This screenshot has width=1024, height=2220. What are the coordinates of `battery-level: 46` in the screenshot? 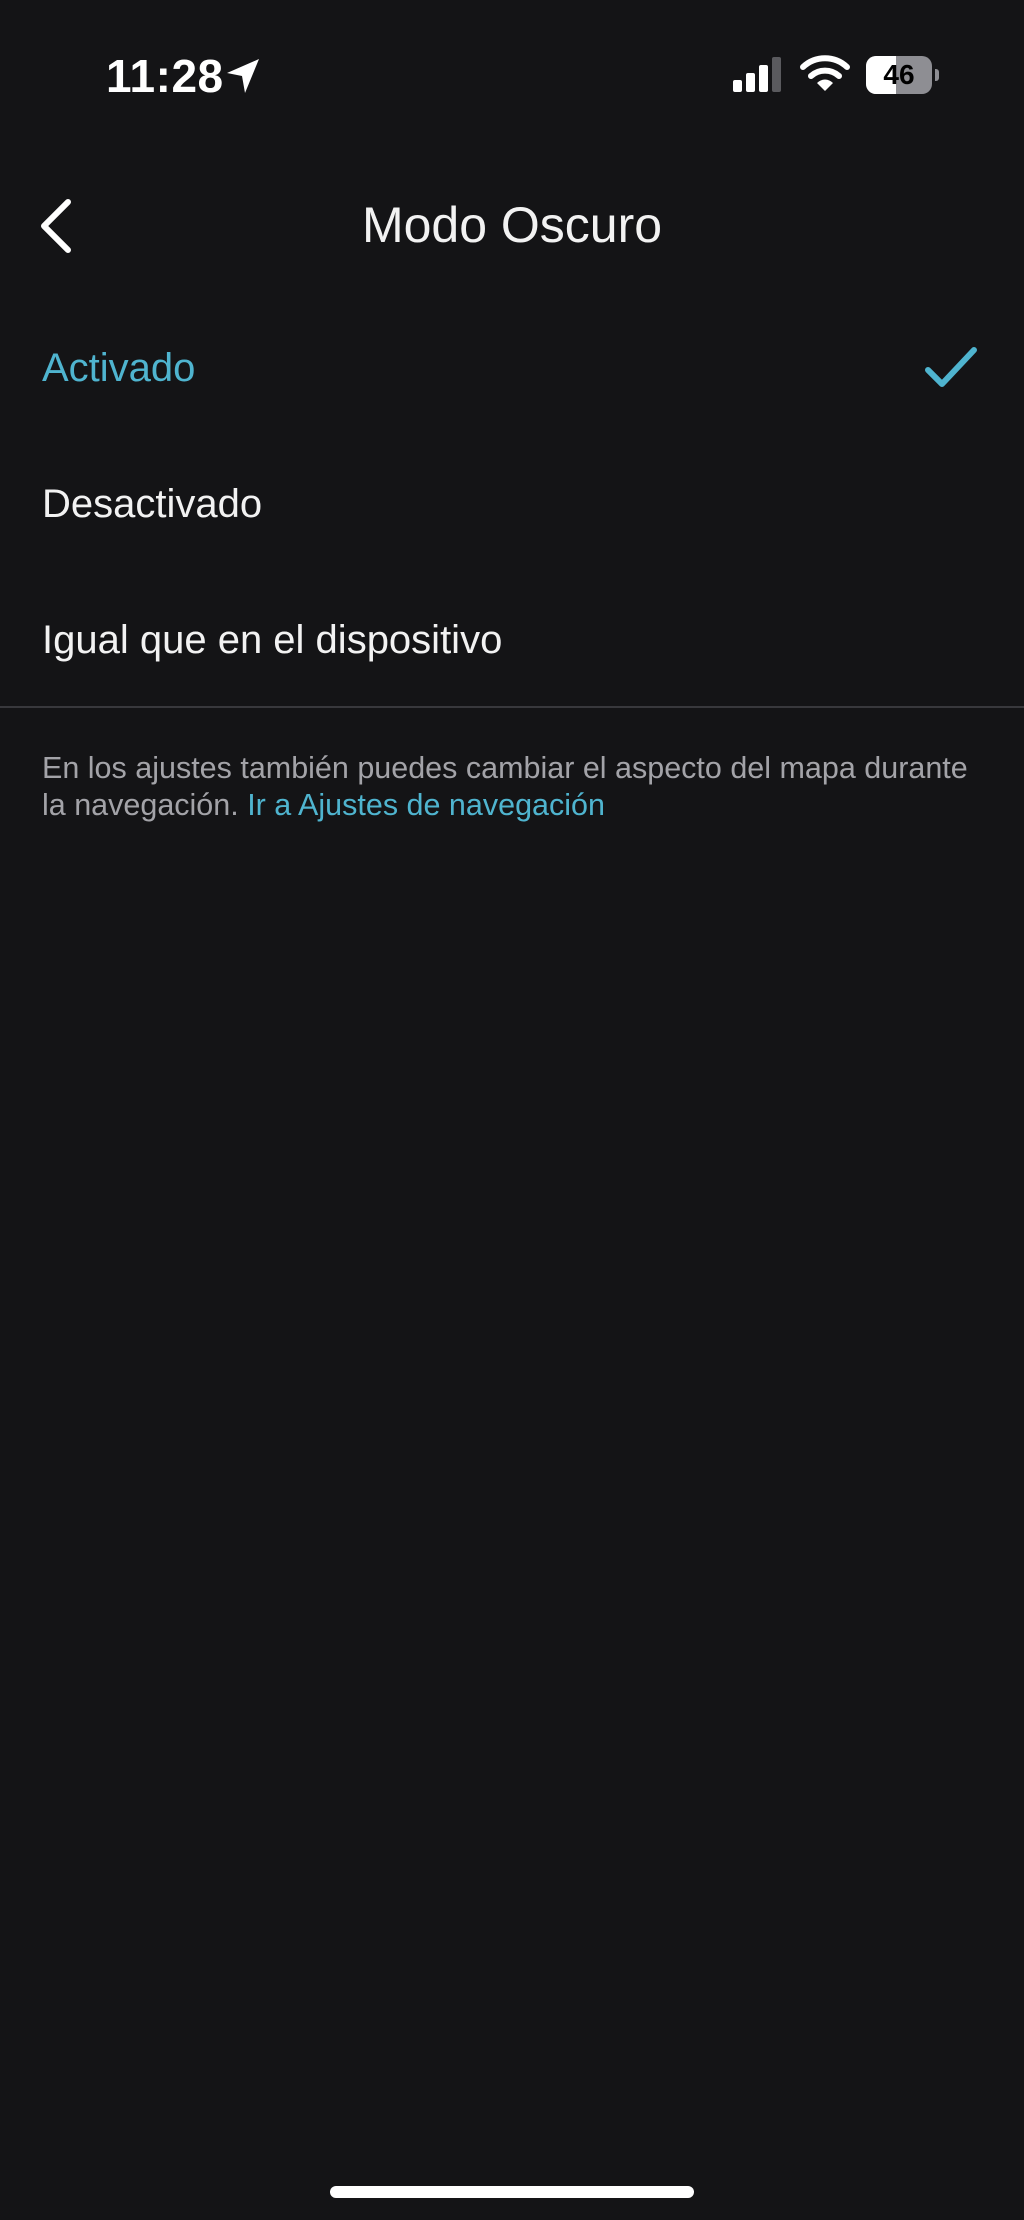 It's located at (899, 74).